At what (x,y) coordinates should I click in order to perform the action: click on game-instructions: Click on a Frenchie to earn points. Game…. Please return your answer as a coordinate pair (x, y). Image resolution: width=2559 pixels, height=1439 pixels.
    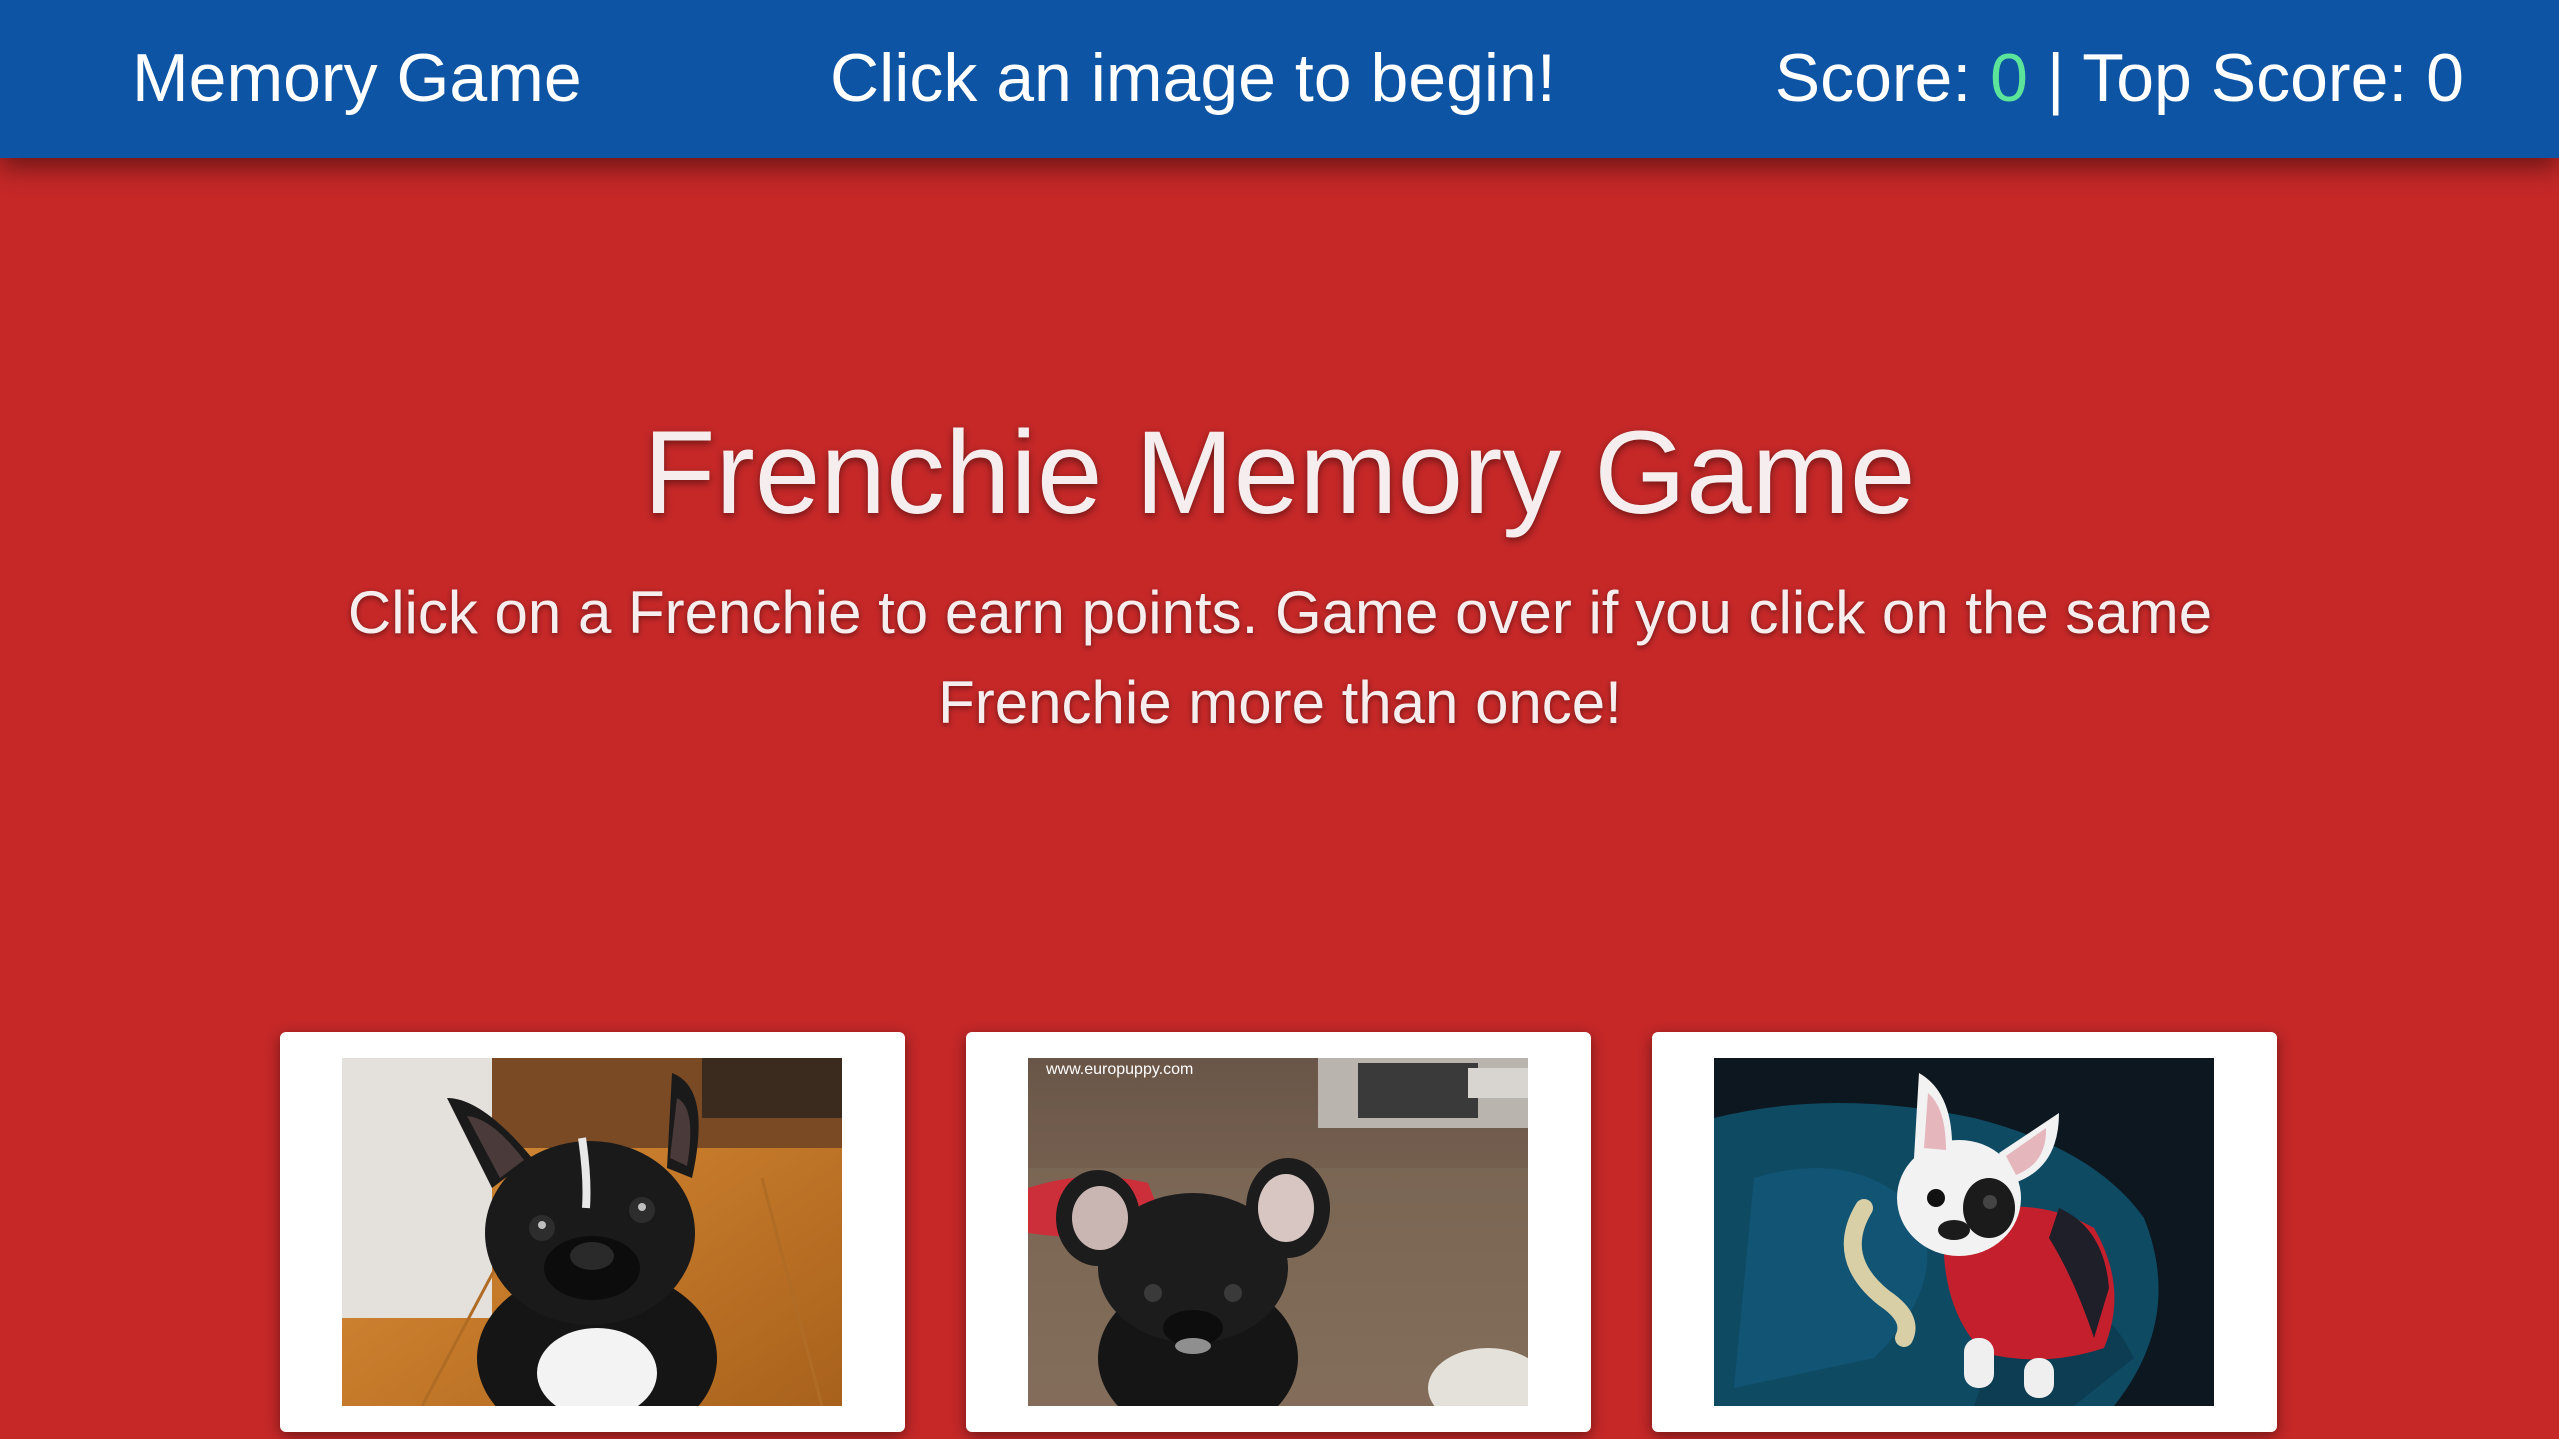
    Looking at the image, I should click on (1280, 657).